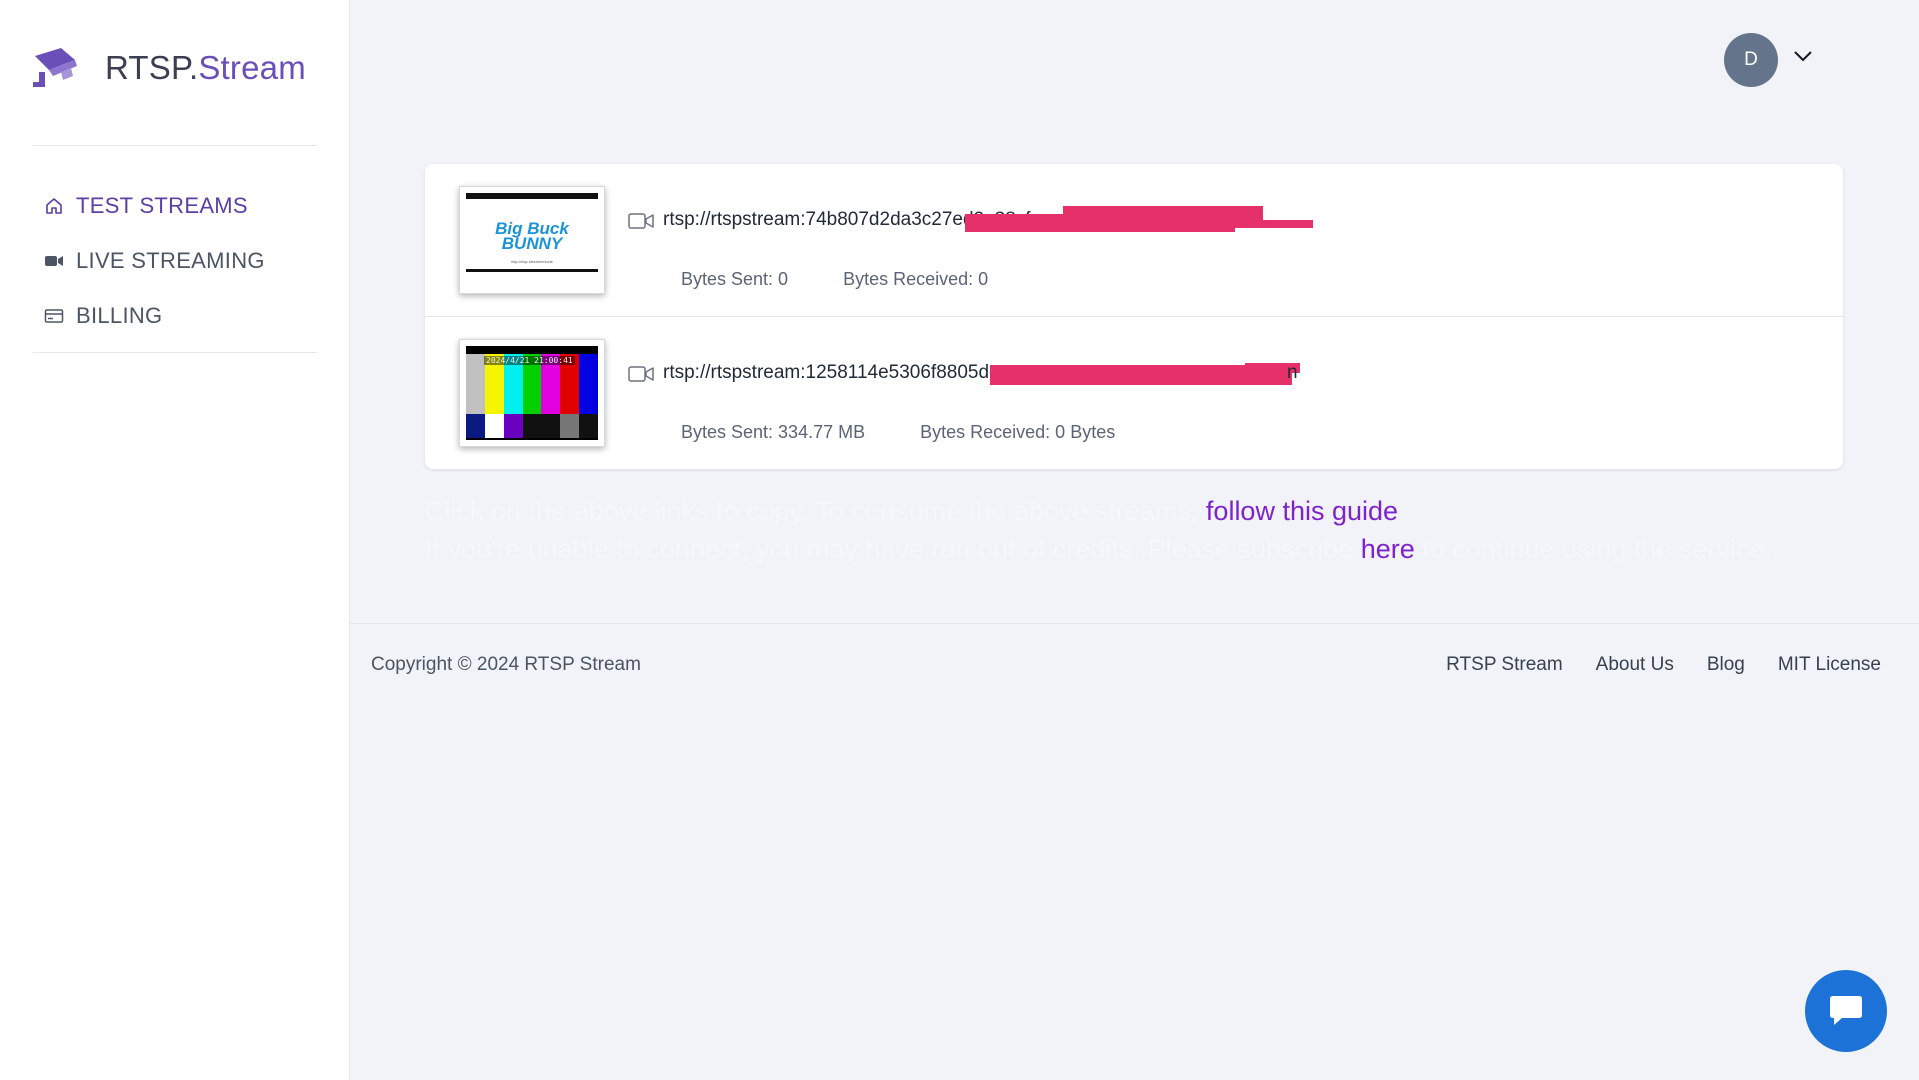 This screenshot has width=1919, height=1080. I want to click on info-line2-tail: to continue using the service., so click(1597, 549).